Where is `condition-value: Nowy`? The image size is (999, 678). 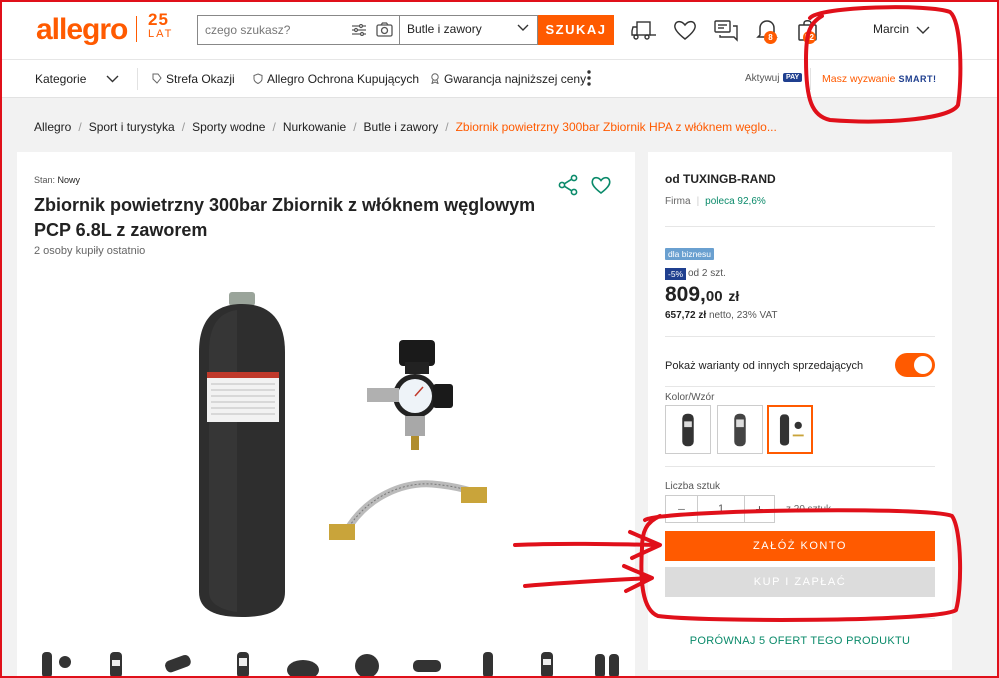 condition-value: Nowy is located at coordinates (69, 180).